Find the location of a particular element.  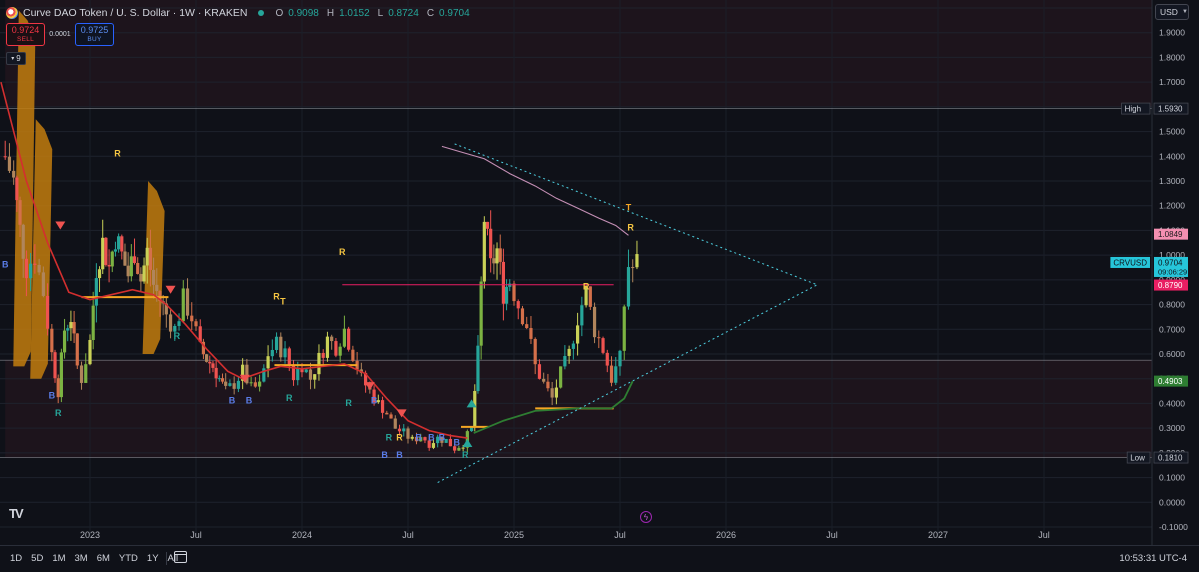

price-tick-label: 1.9000 is located at coordinates (1172, 33).